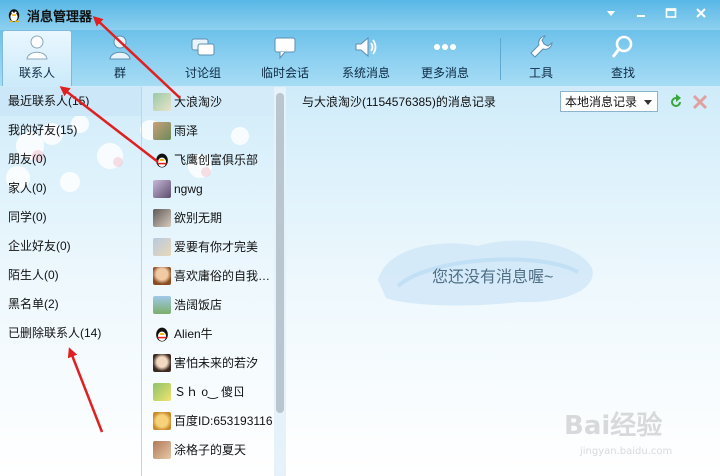  Describe the element at coordinates (366, 47) in the screenshot. I see `speaker-icon` at that location.